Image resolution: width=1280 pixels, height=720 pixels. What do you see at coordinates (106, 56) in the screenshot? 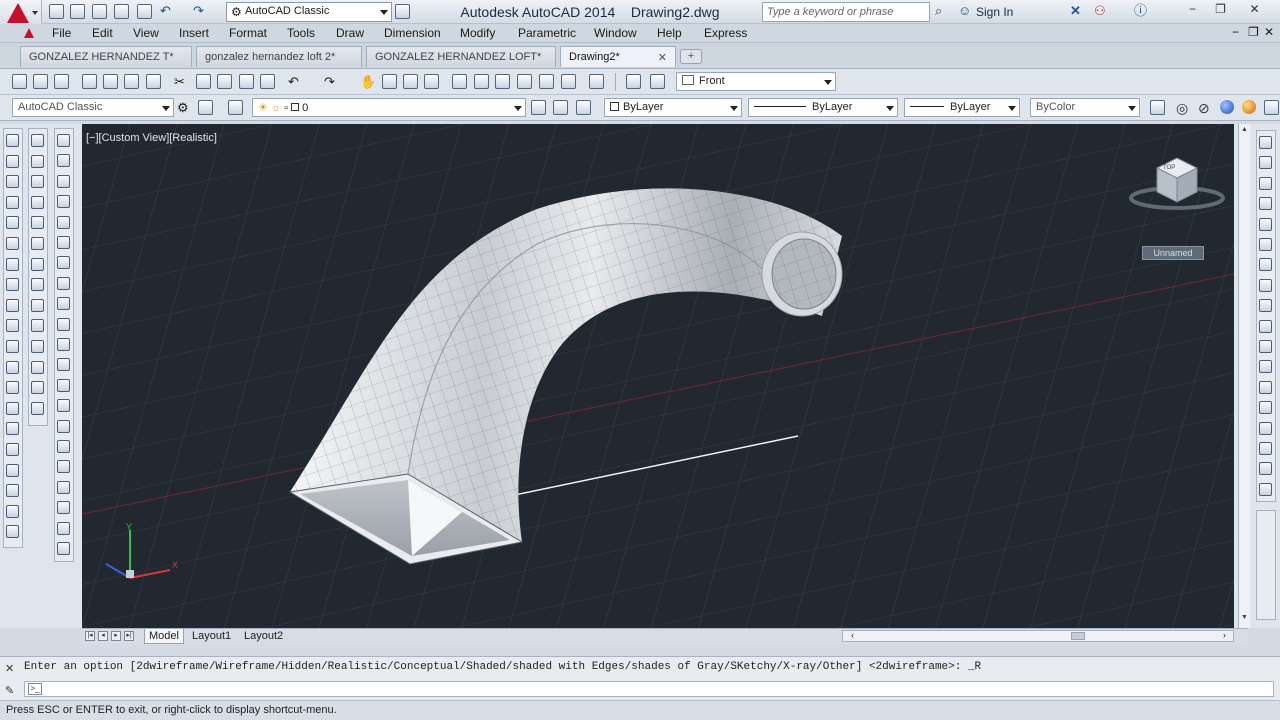
I see `doc-tab: GONZALEZ HERNANDEZ T*` at bounding box center [106, 56].